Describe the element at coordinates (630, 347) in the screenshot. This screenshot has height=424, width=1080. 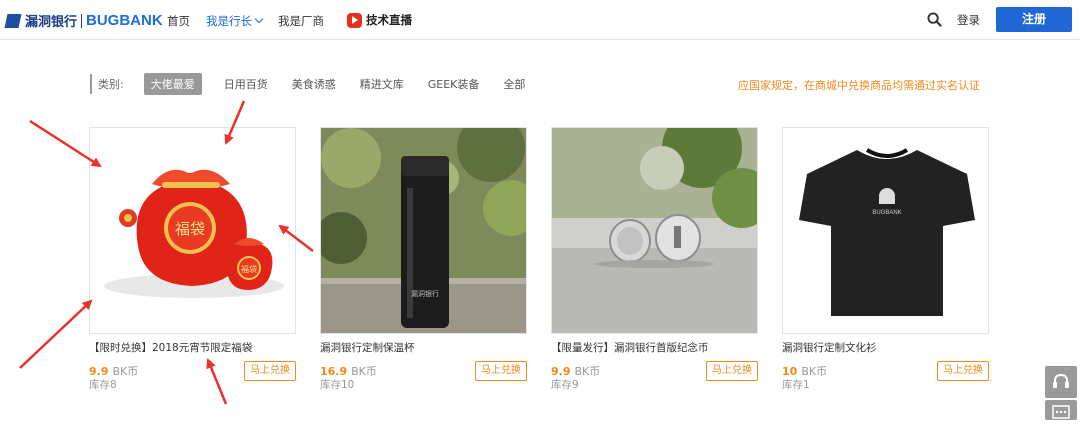
I see `product-title: 【限量发行】漏洞银行首版纪念币` at that location.